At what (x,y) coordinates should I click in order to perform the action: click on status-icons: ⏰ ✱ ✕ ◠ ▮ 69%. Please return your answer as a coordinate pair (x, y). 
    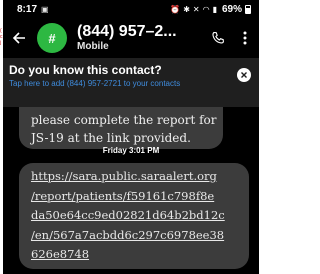
    Looking at the image, I should click on (210, 9).